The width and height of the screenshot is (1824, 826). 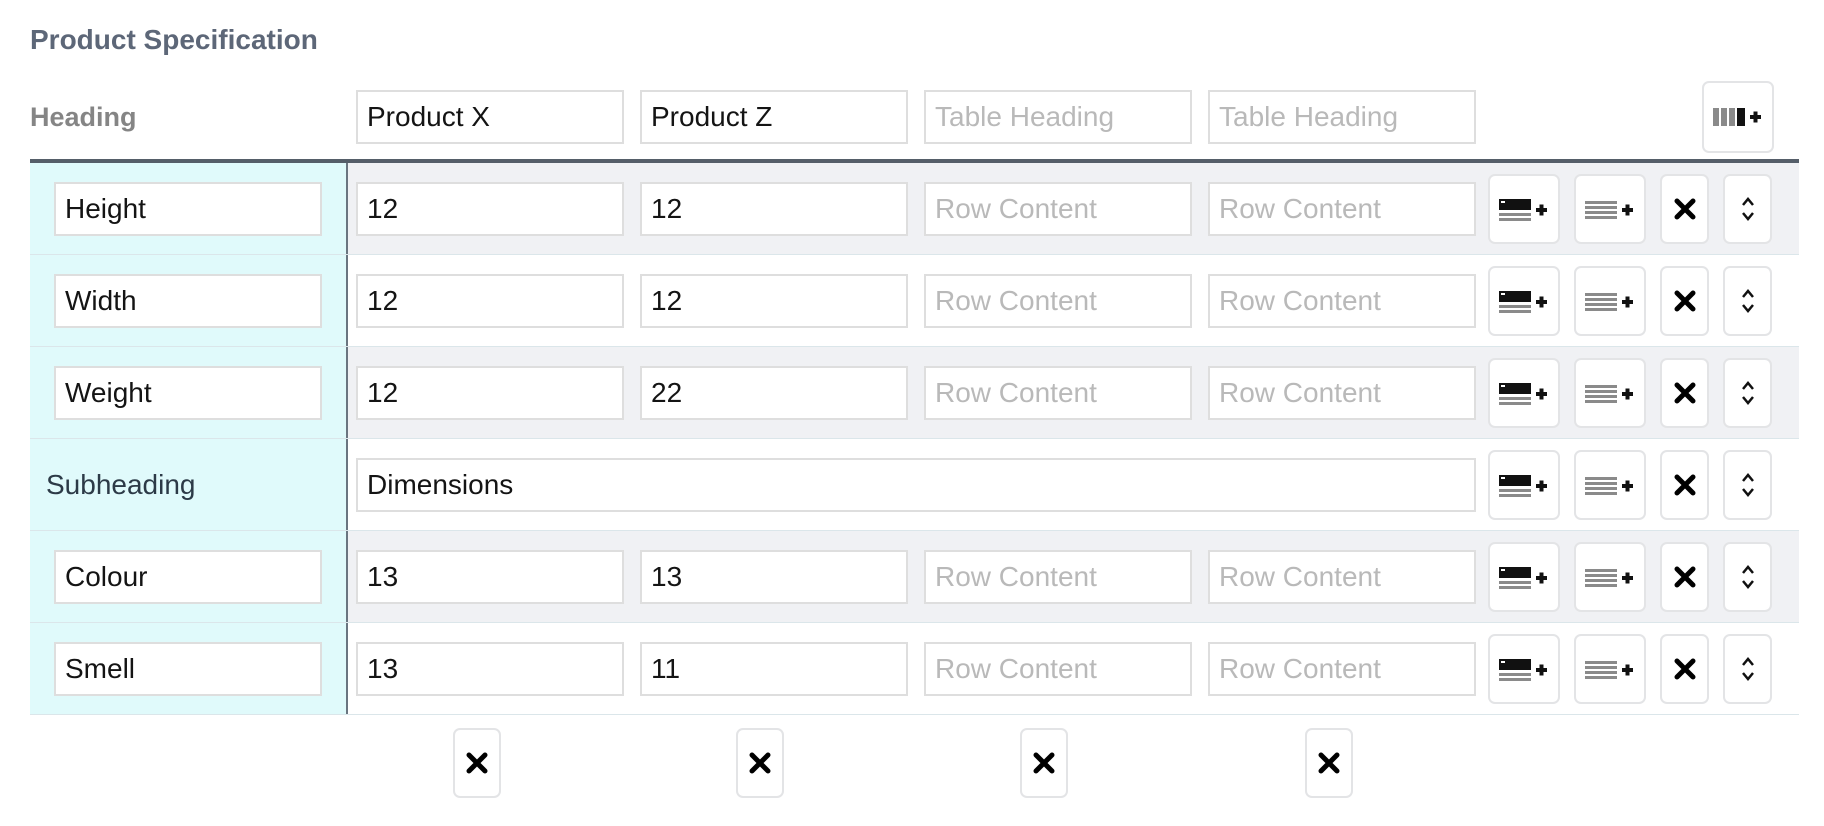 I want to click on subheading-input, so click(x=916, y=485).